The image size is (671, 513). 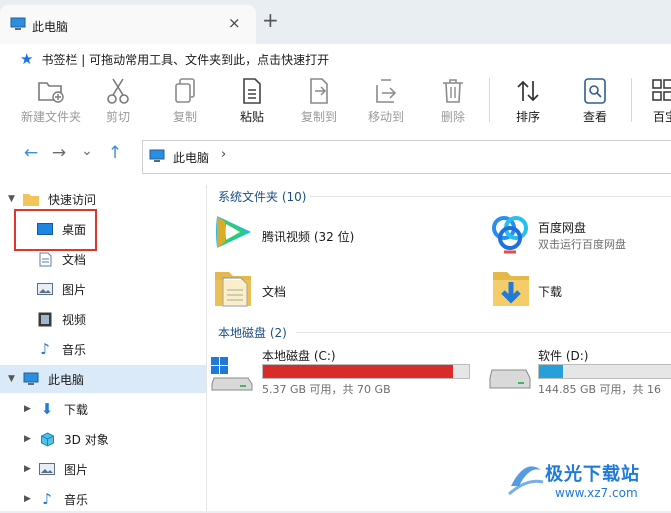 What do you see at coordinates (600, 389) in the screenshot?
I see `disk-d-info: 144.85 GB 可用，共 16` at bounding box center [600, 389].